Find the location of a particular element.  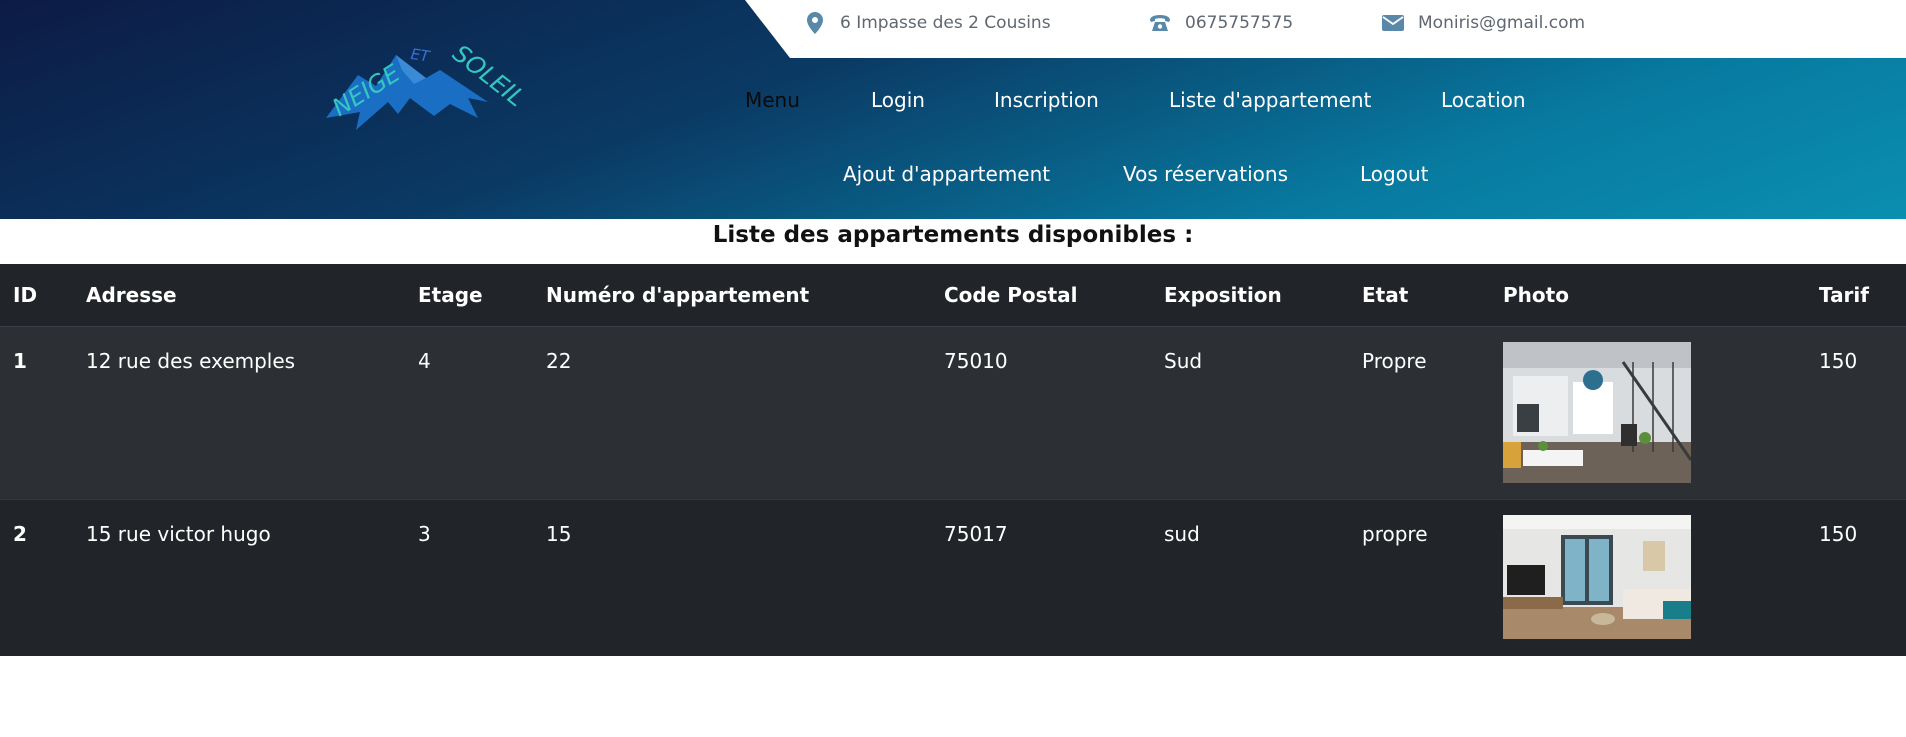

cell-numero: 22 is located at coordinates (559, 360).